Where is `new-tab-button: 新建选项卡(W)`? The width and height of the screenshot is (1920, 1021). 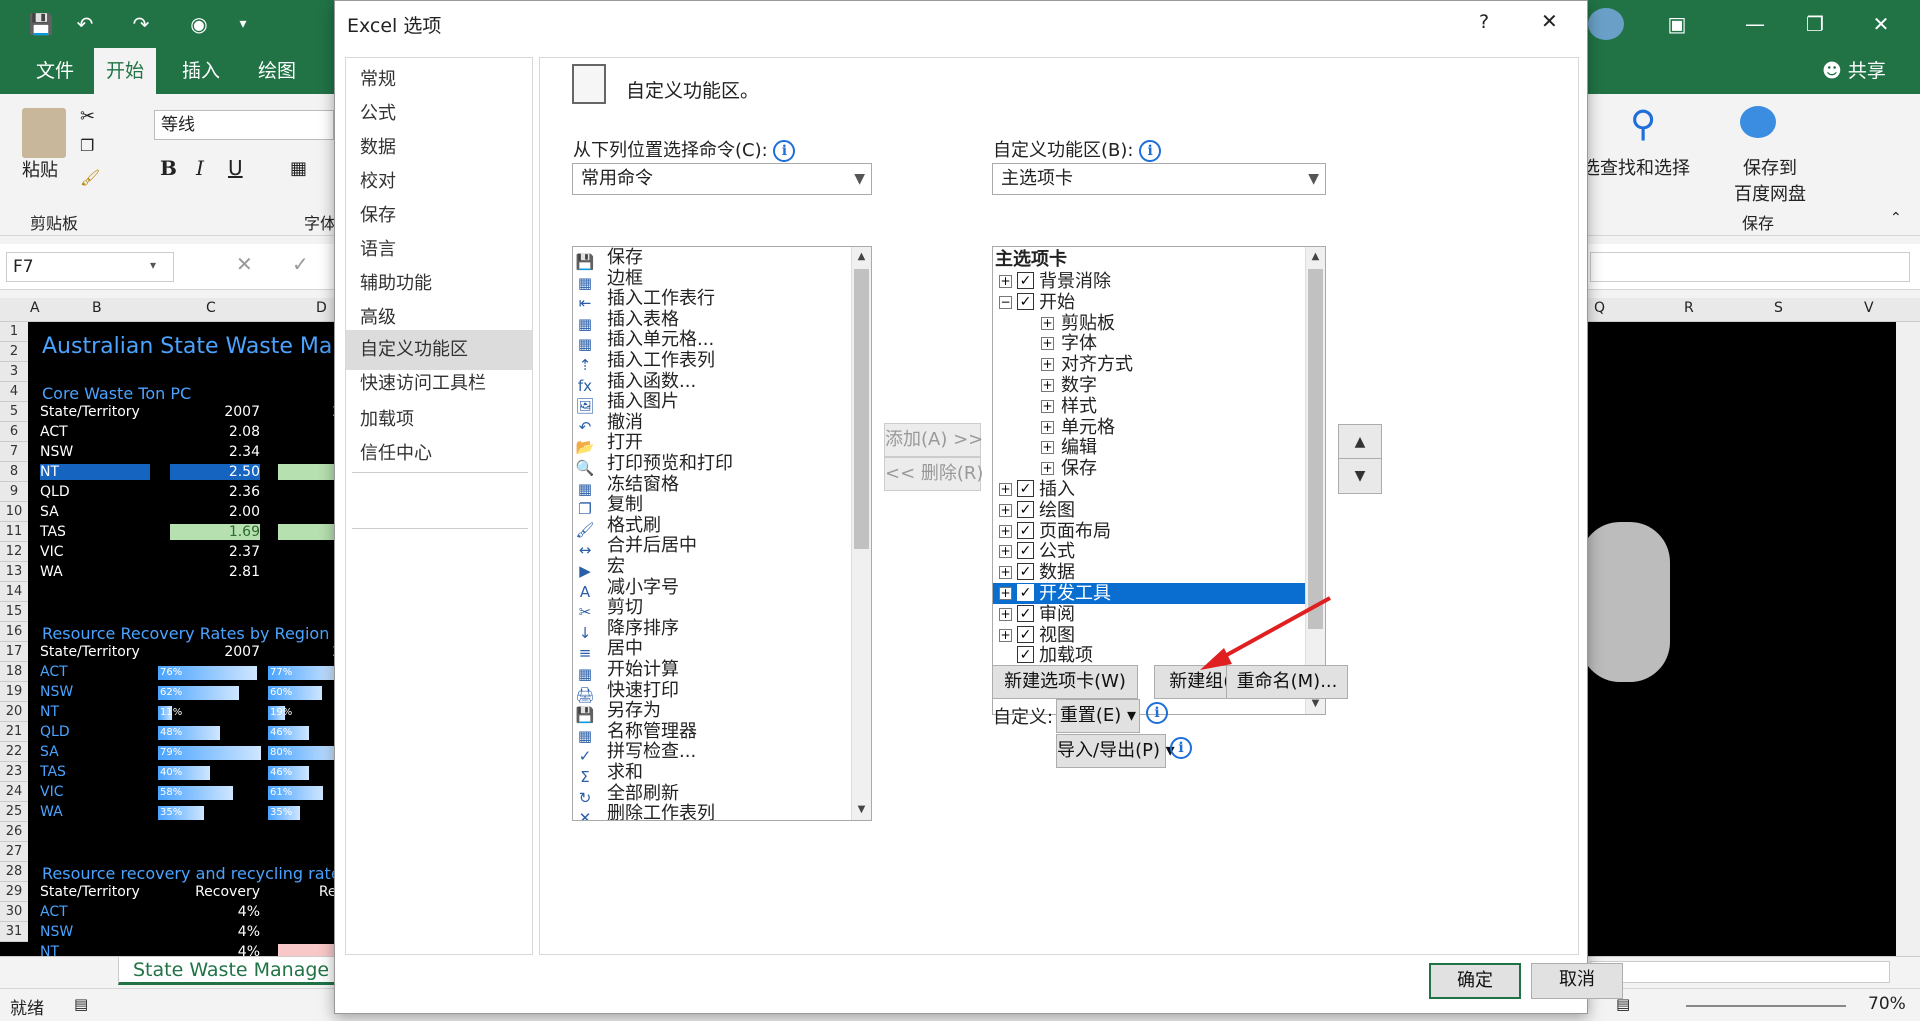 new-tab-button: 新建选项卡(W) is located at coordinates (1065, 682).